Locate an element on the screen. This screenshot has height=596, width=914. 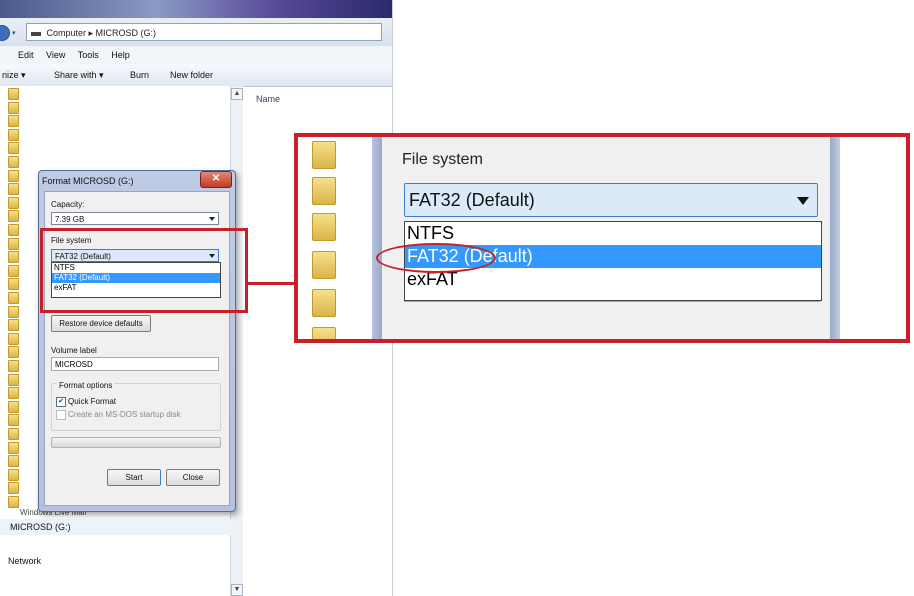
menu-view: View is located at coordinates (55, 55).